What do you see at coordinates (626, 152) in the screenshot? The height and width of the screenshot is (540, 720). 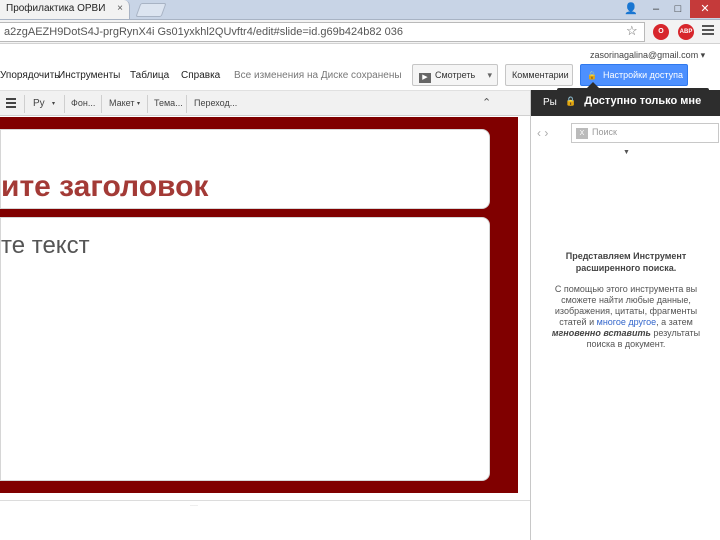 I see `chevron-down-icon: ▼` at bounding box center [626, 152].